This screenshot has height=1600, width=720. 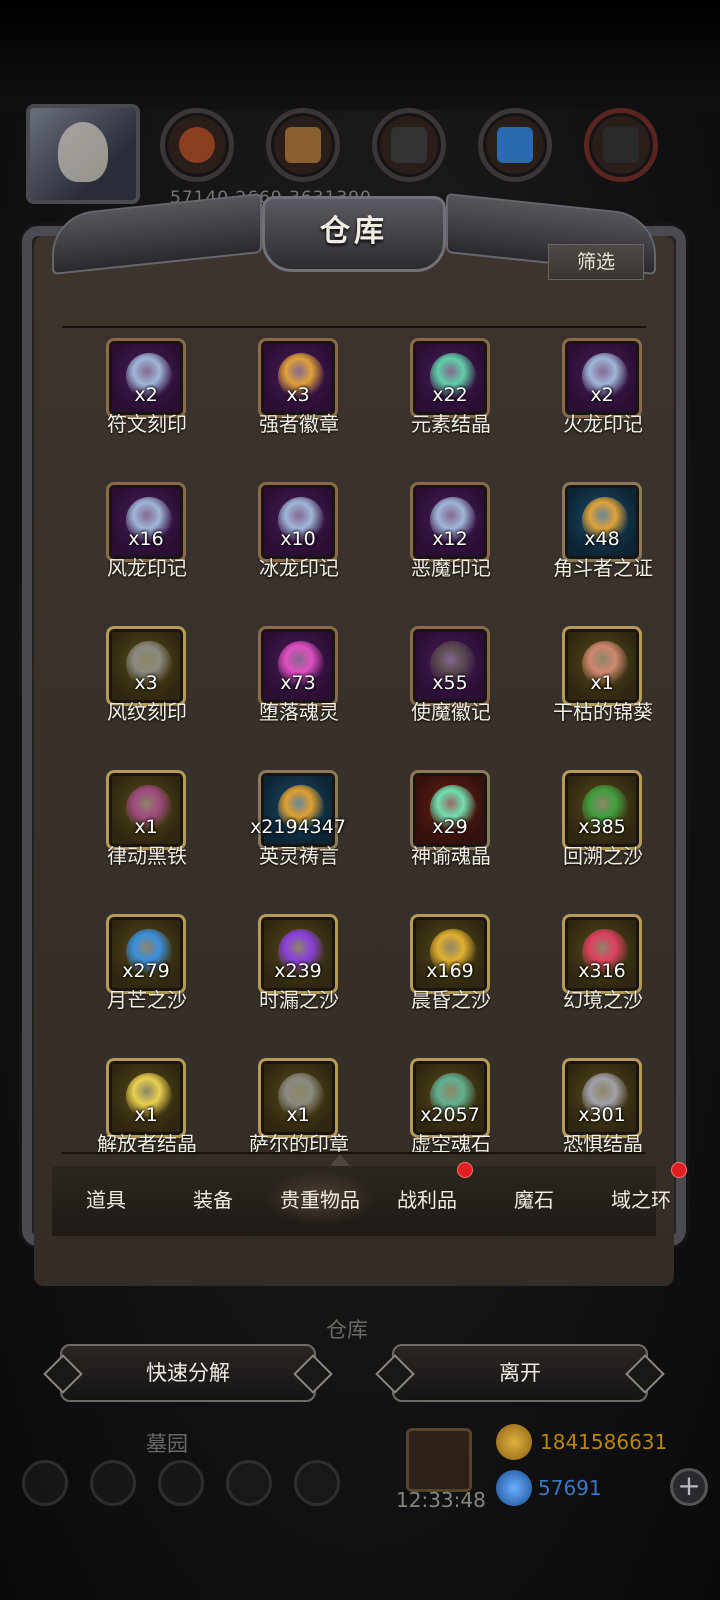 What do you see at coordinates (621, 145) in the screenshot?
I see `iron-icon` at bounding box center [621, 145].